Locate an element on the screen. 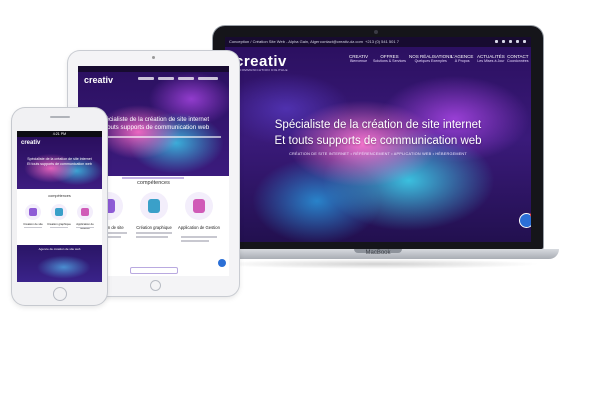 The width and height of the screenshot is (600, 400). phone-text: +213 (0) 541 501 7 is located at coordinates (382, 41).